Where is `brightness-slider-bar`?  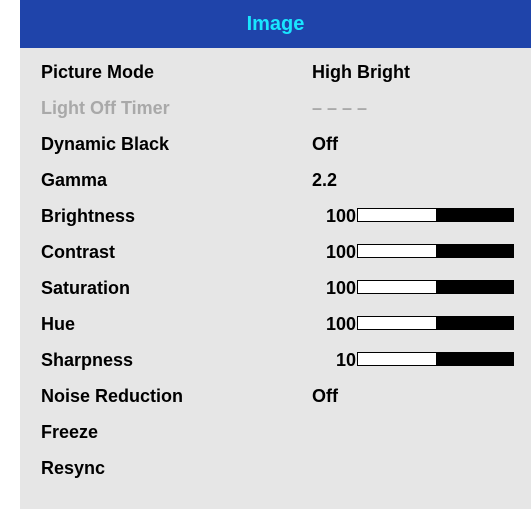 brightness-slider-bar is located at coordinates (435, 215).